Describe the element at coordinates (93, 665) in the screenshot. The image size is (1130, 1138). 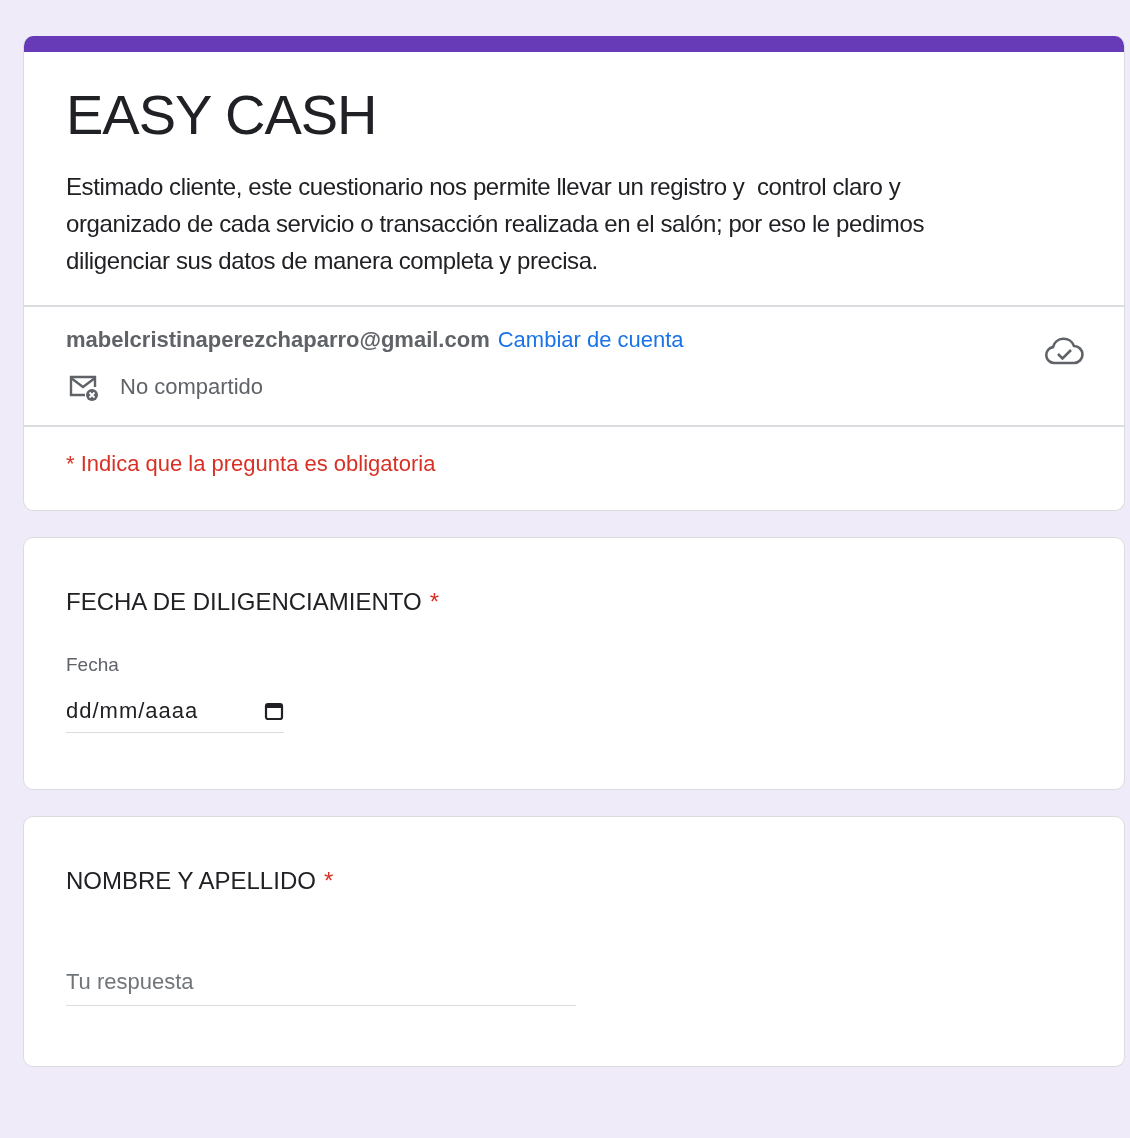
I see `field-label: Fecha` at that location.